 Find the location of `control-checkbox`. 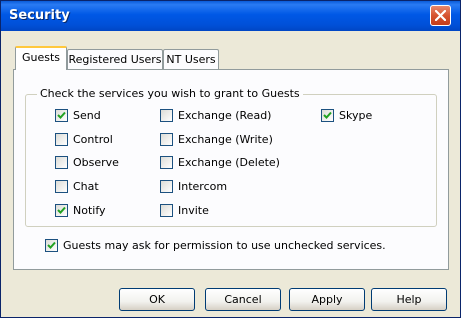

control-checkbox is located at coordinates (61, 139).